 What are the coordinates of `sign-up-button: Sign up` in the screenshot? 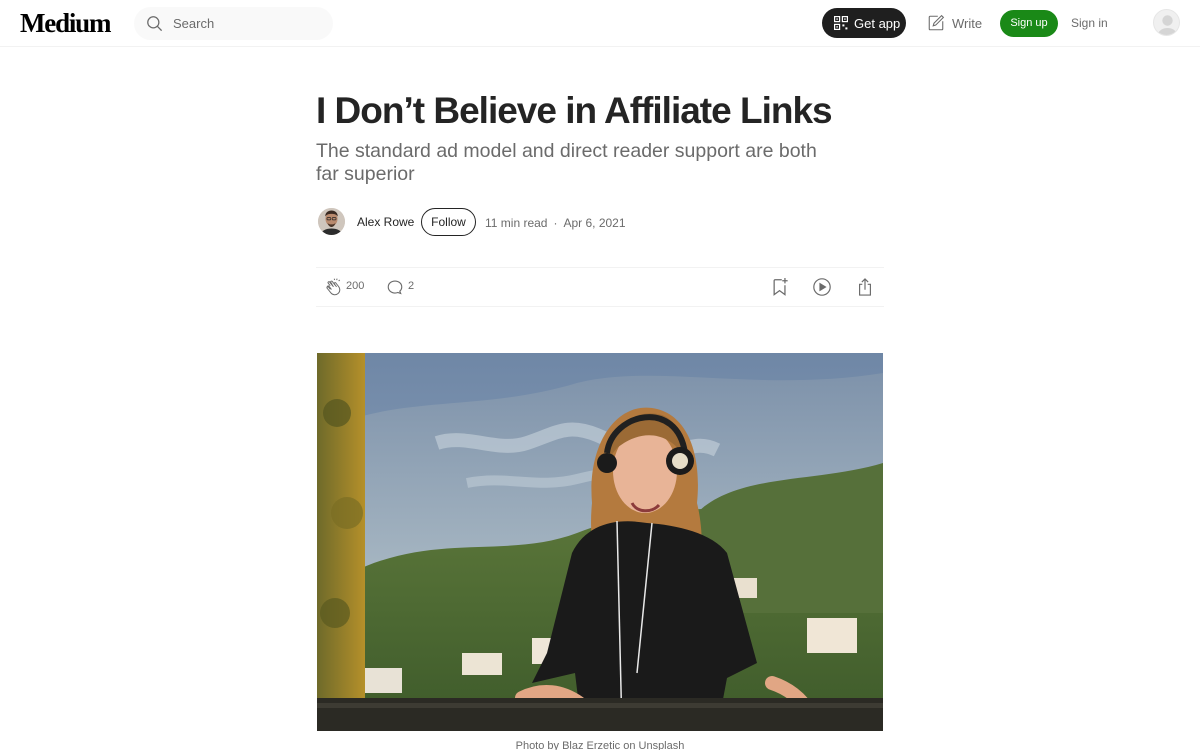 It's located at (1029, 23).